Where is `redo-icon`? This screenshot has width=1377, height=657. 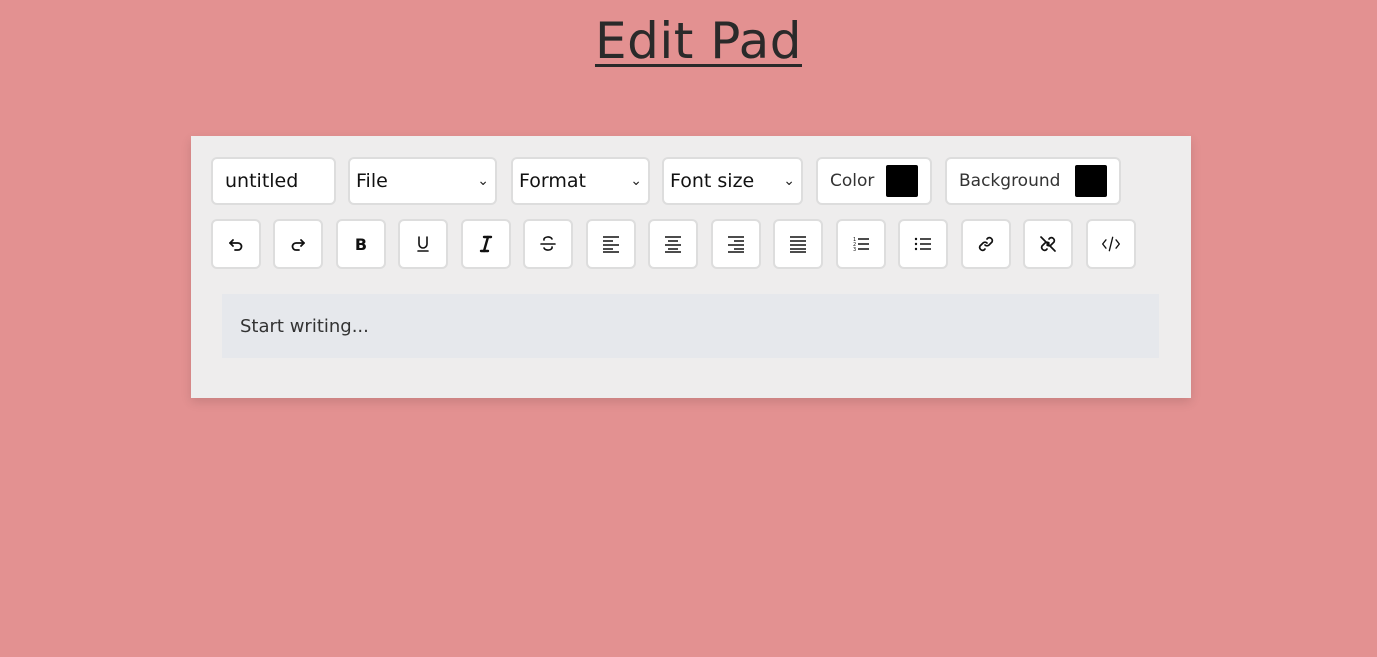
redo-icon is located at coordinates (298, 245).